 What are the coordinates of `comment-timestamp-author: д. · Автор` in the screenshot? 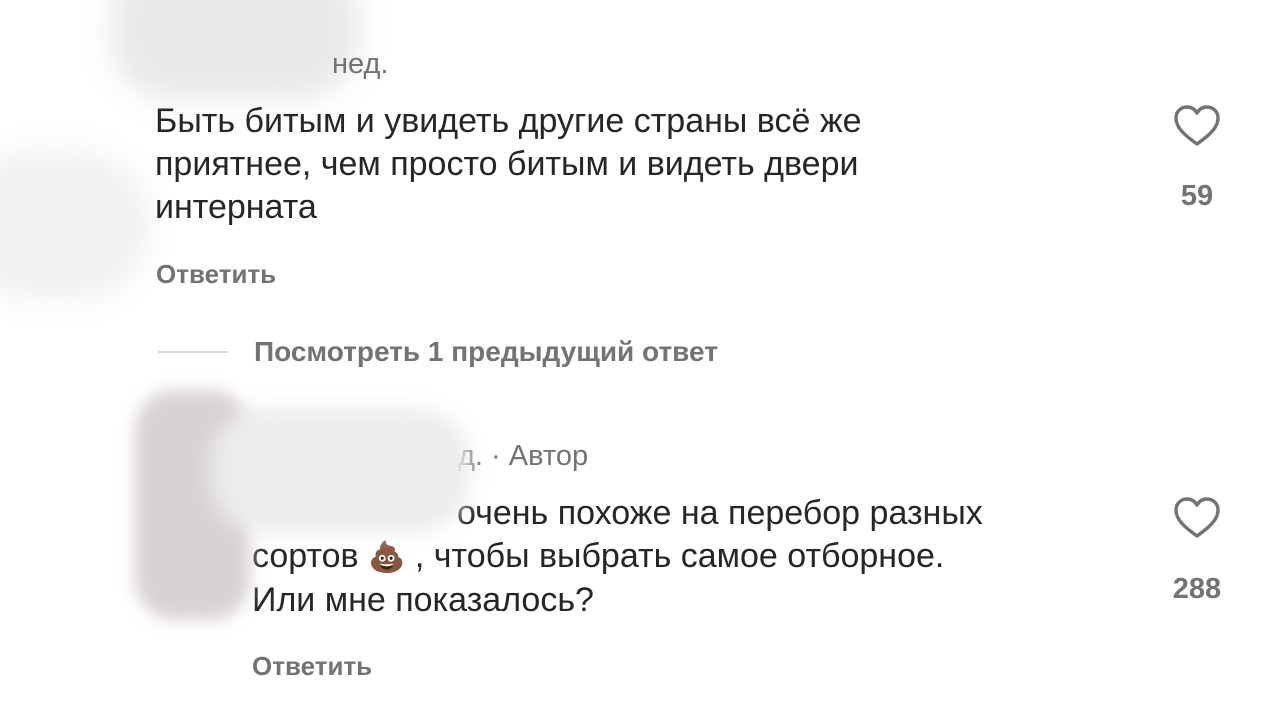 It's located at (523, 456).